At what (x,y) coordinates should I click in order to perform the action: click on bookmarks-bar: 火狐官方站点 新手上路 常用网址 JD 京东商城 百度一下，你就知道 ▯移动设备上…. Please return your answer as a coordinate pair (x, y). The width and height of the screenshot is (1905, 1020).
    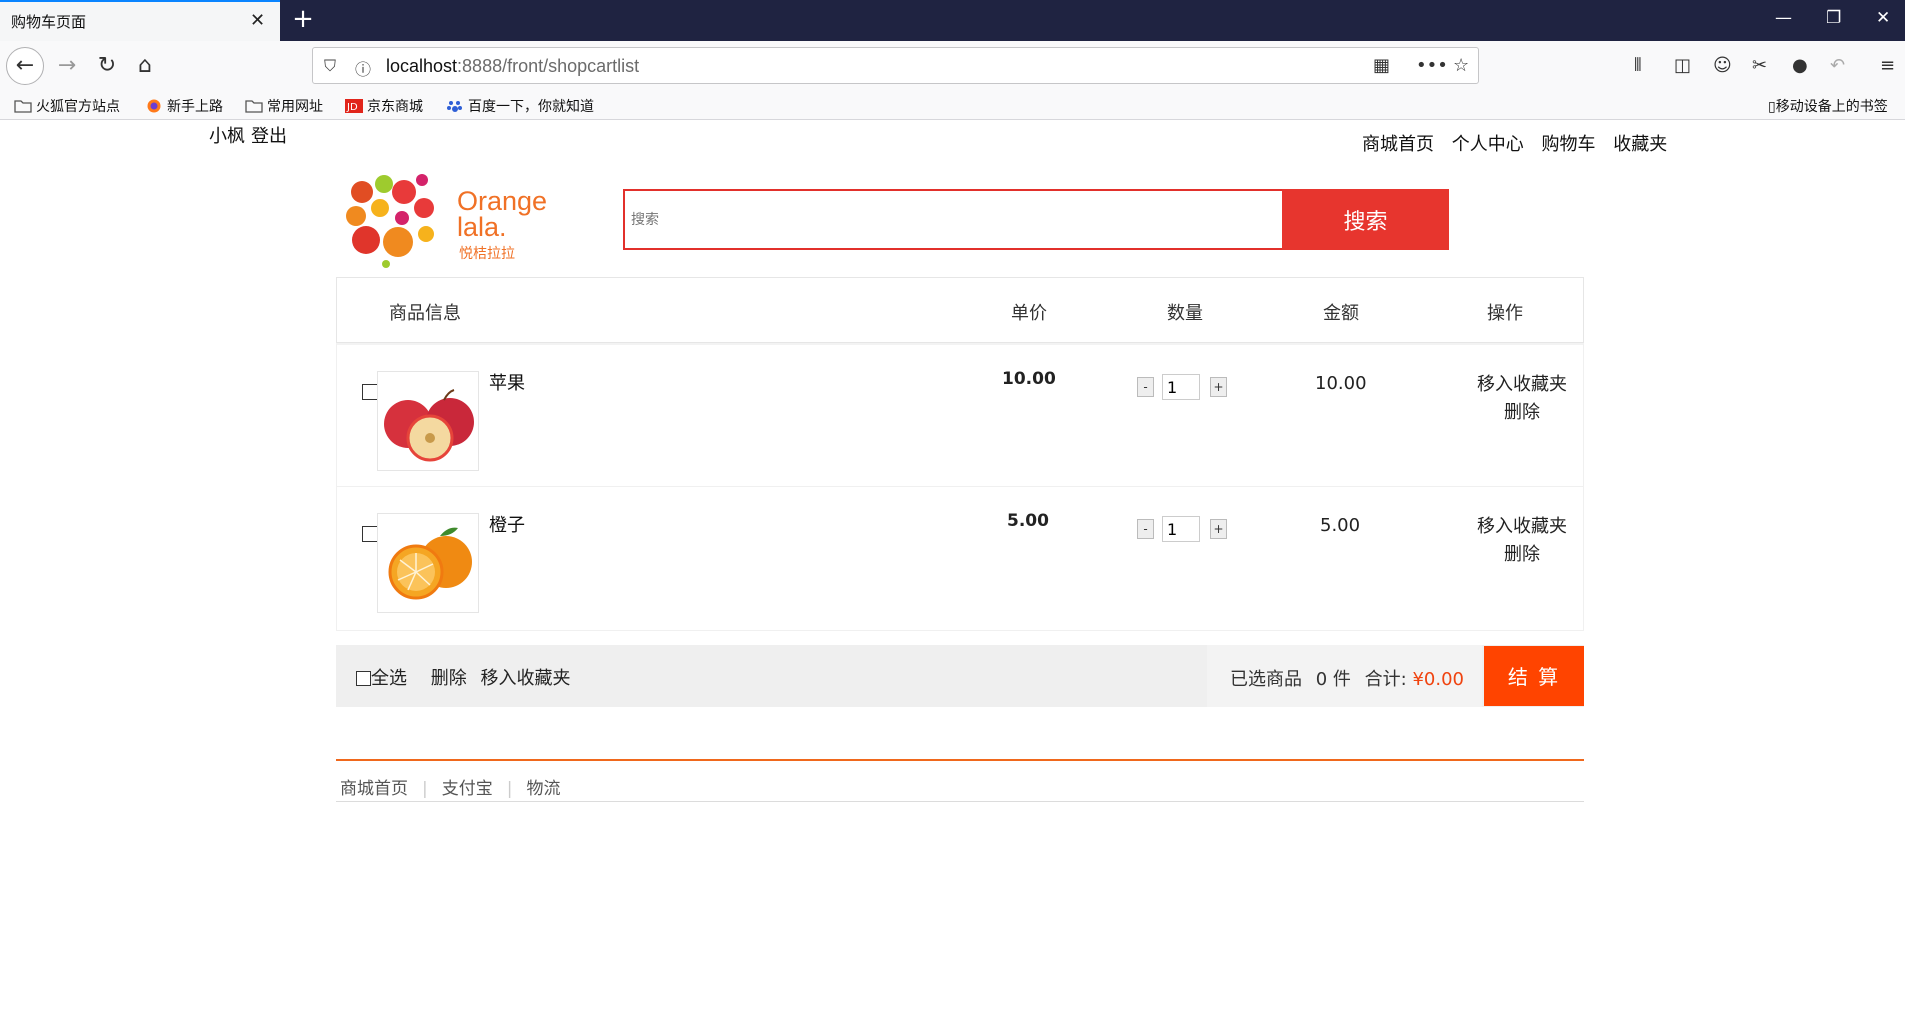
    Looking at the image, I should click on (952, 105).